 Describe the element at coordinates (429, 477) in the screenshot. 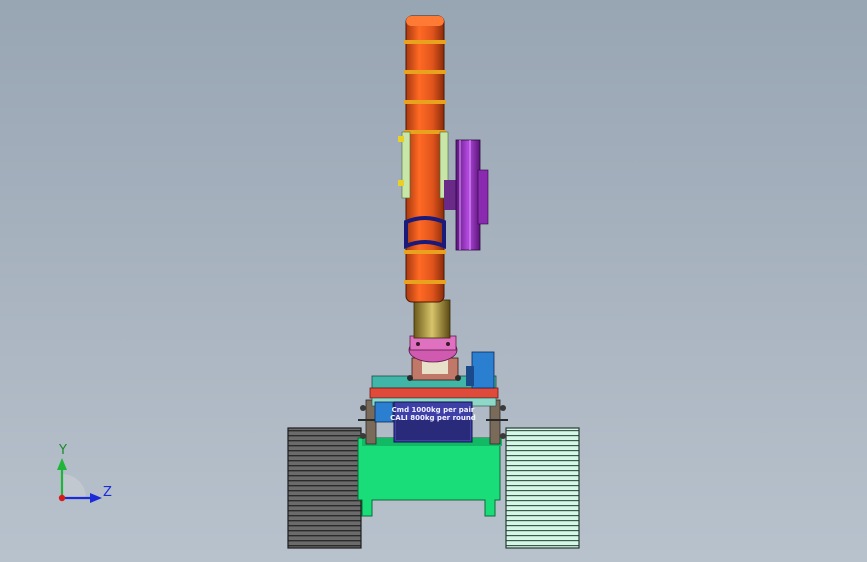

I see `chassis-base` at that location.